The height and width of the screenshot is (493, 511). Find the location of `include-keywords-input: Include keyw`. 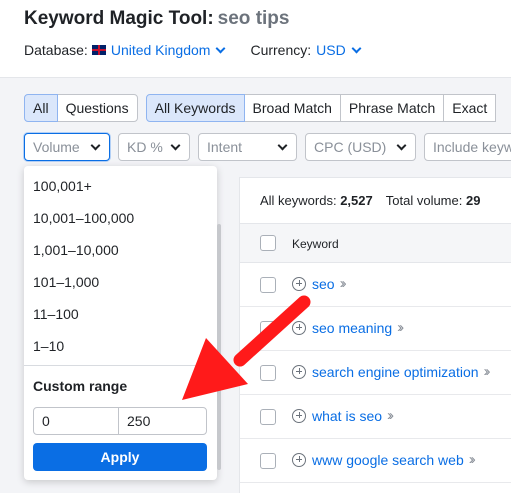

include-keywords-input: Include keyw is located at coordinates (467, 147).